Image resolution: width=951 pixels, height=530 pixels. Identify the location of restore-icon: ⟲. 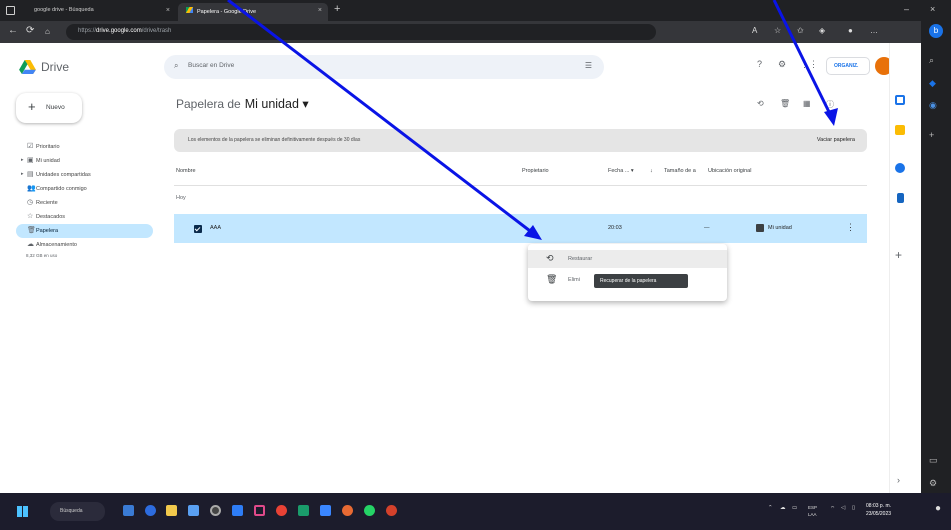
(550, 258).